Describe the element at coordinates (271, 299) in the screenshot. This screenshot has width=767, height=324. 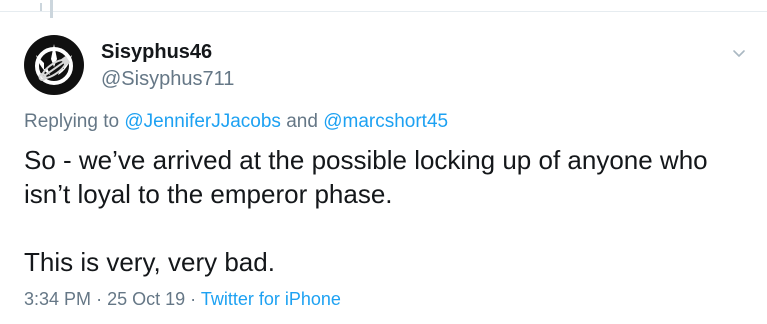
I see `tweet-source-link: Twitter for iPhone` at that location.